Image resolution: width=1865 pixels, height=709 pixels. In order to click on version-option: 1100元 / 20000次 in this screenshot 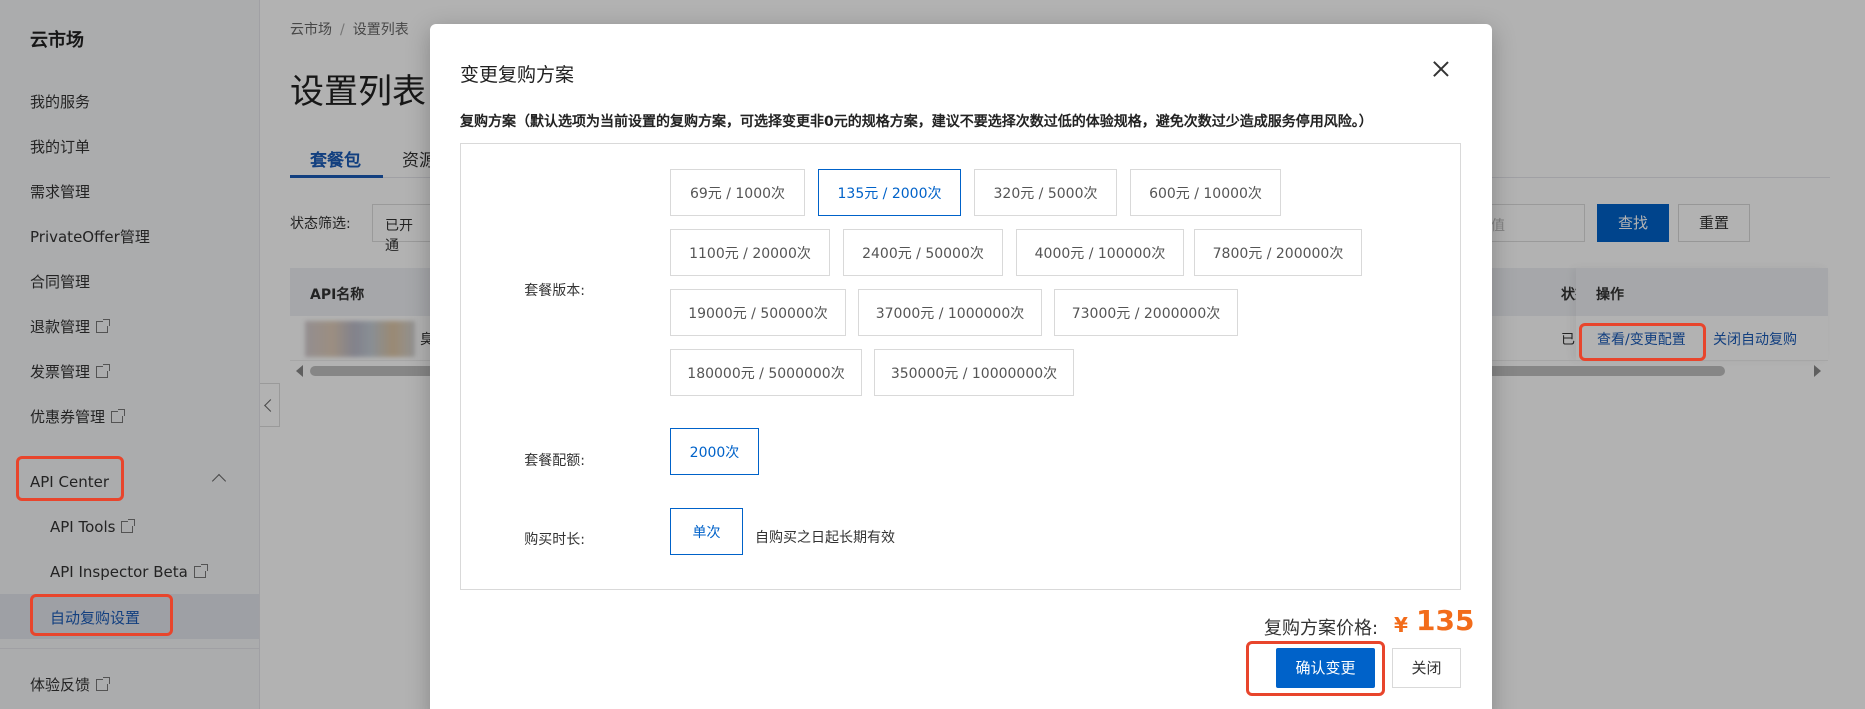, I will do `click(750, 252)`.